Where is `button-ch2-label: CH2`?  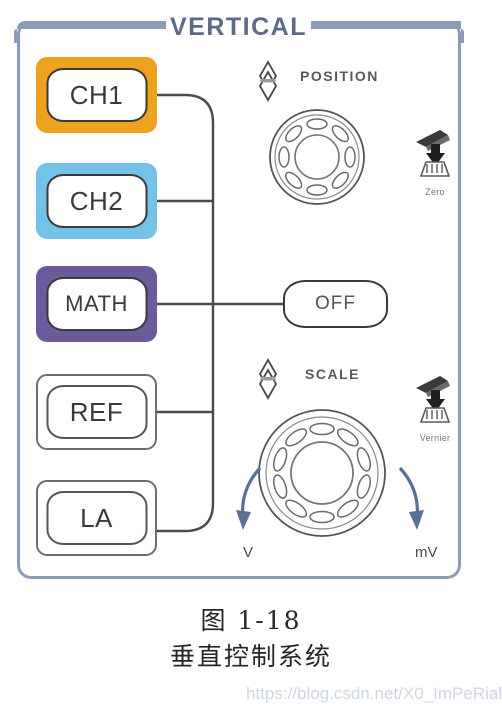 button-ch2-label: CH2 is located at coordinates (96, 201).